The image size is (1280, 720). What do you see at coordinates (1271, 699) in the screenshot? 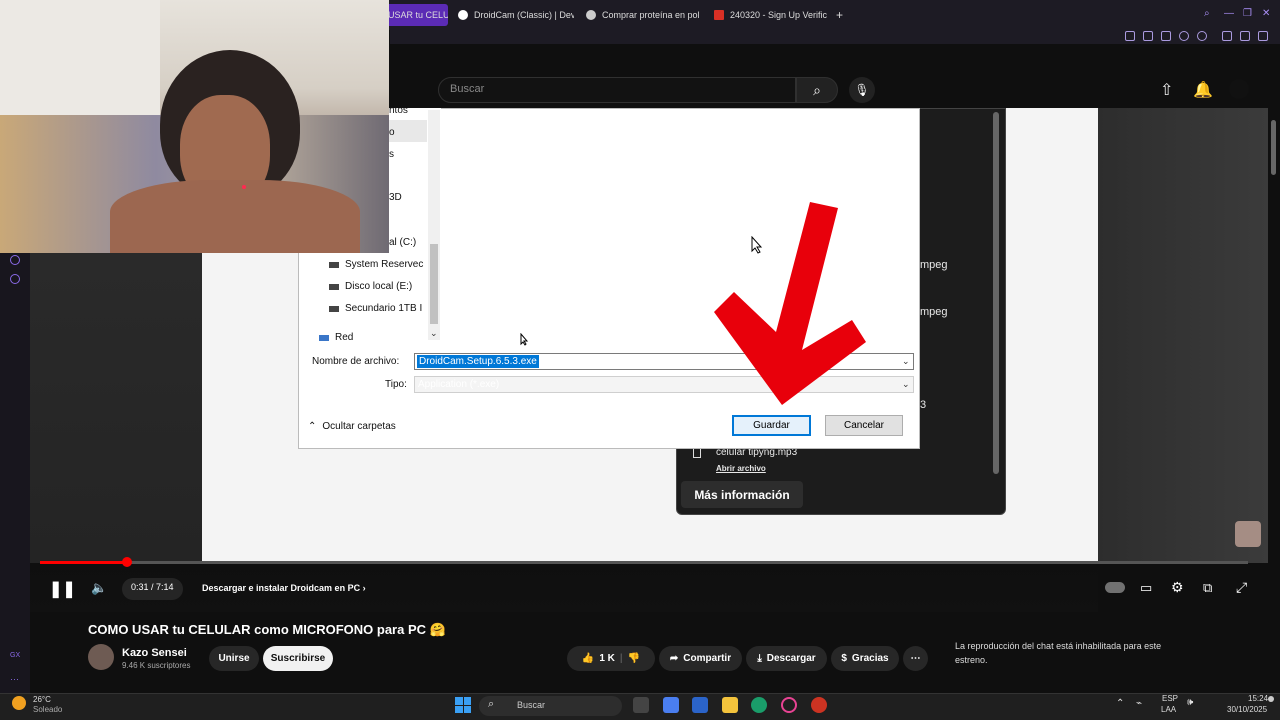
I see `notification-icon` at bounding box center [1271, 699].